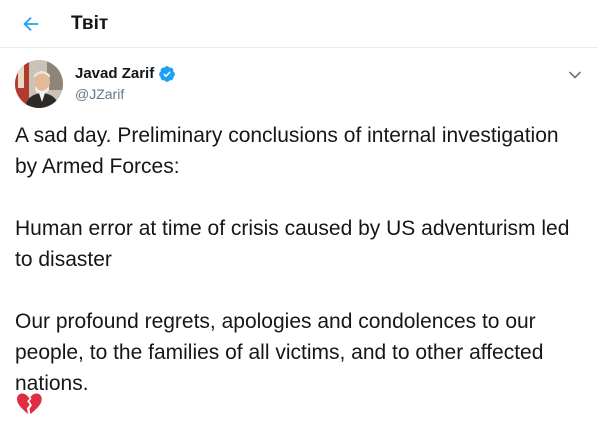 This screenshot has height=432, width=598. What do you see at coordinates (29, 404) in the screenshot?
I see `broken-heart-icon` at bounding box center [29, 404].